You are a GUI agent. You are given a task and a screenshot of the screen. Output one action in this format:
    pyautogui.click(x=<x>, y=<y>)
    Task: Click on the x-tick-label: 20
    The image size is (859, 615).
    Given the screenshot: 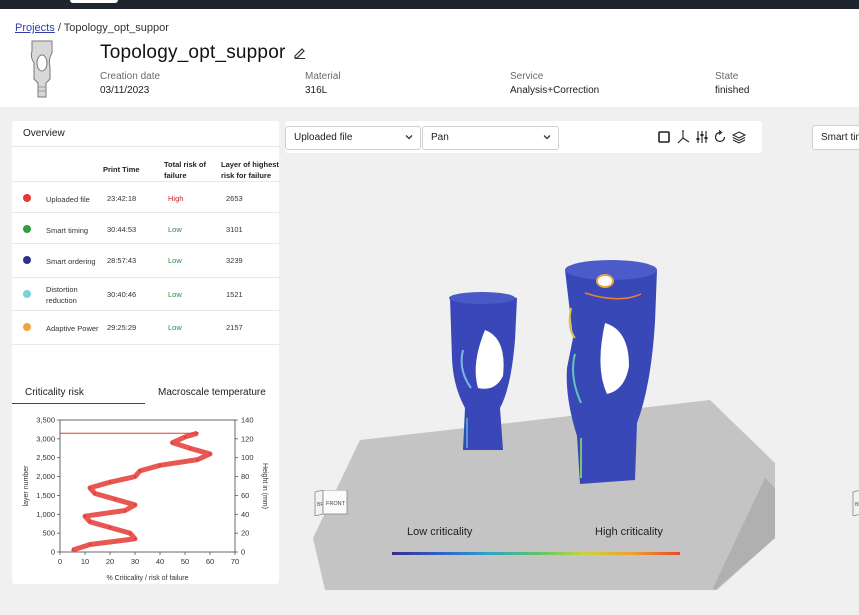 What is the action you would take?
    pyautogui.click(x=110, y=561)
    